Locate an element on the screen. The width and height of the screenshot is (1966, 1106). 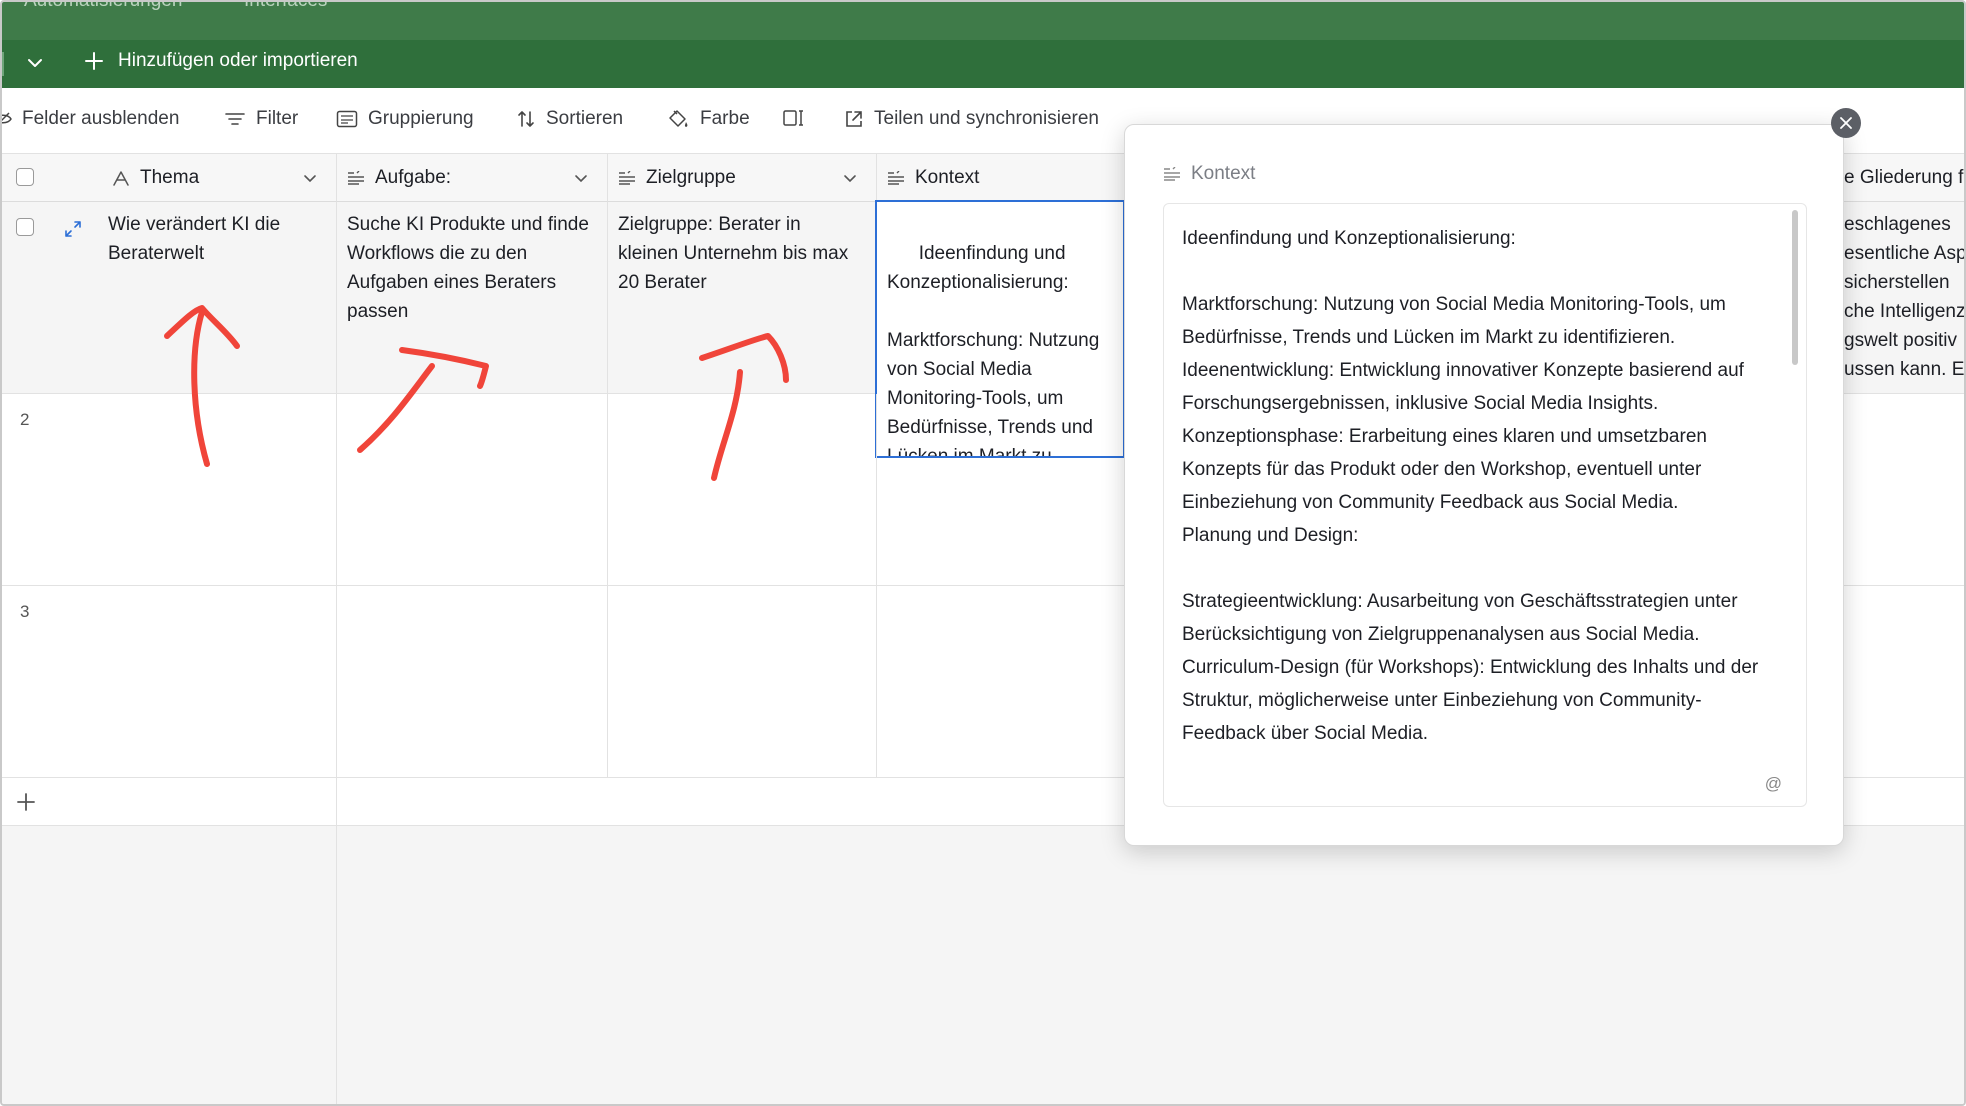
cell-text-line: gswelt positiv is located at coordinates (1900, 340).